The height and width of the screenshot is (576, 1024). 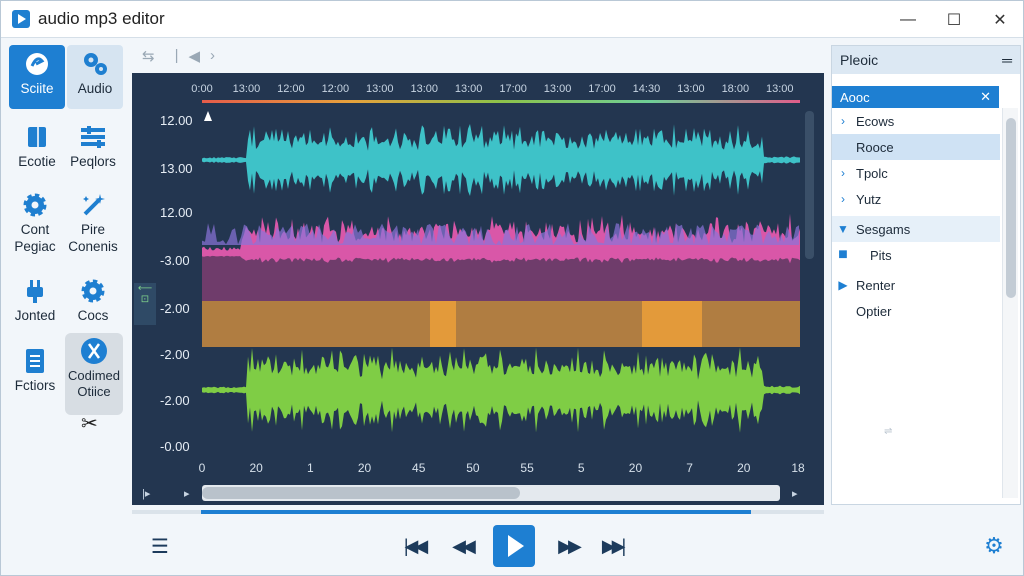 I want to click on tool-panel: Sciite Audio Ecotie Peqlors Cont Pegiac, so click(x=66, y=289).